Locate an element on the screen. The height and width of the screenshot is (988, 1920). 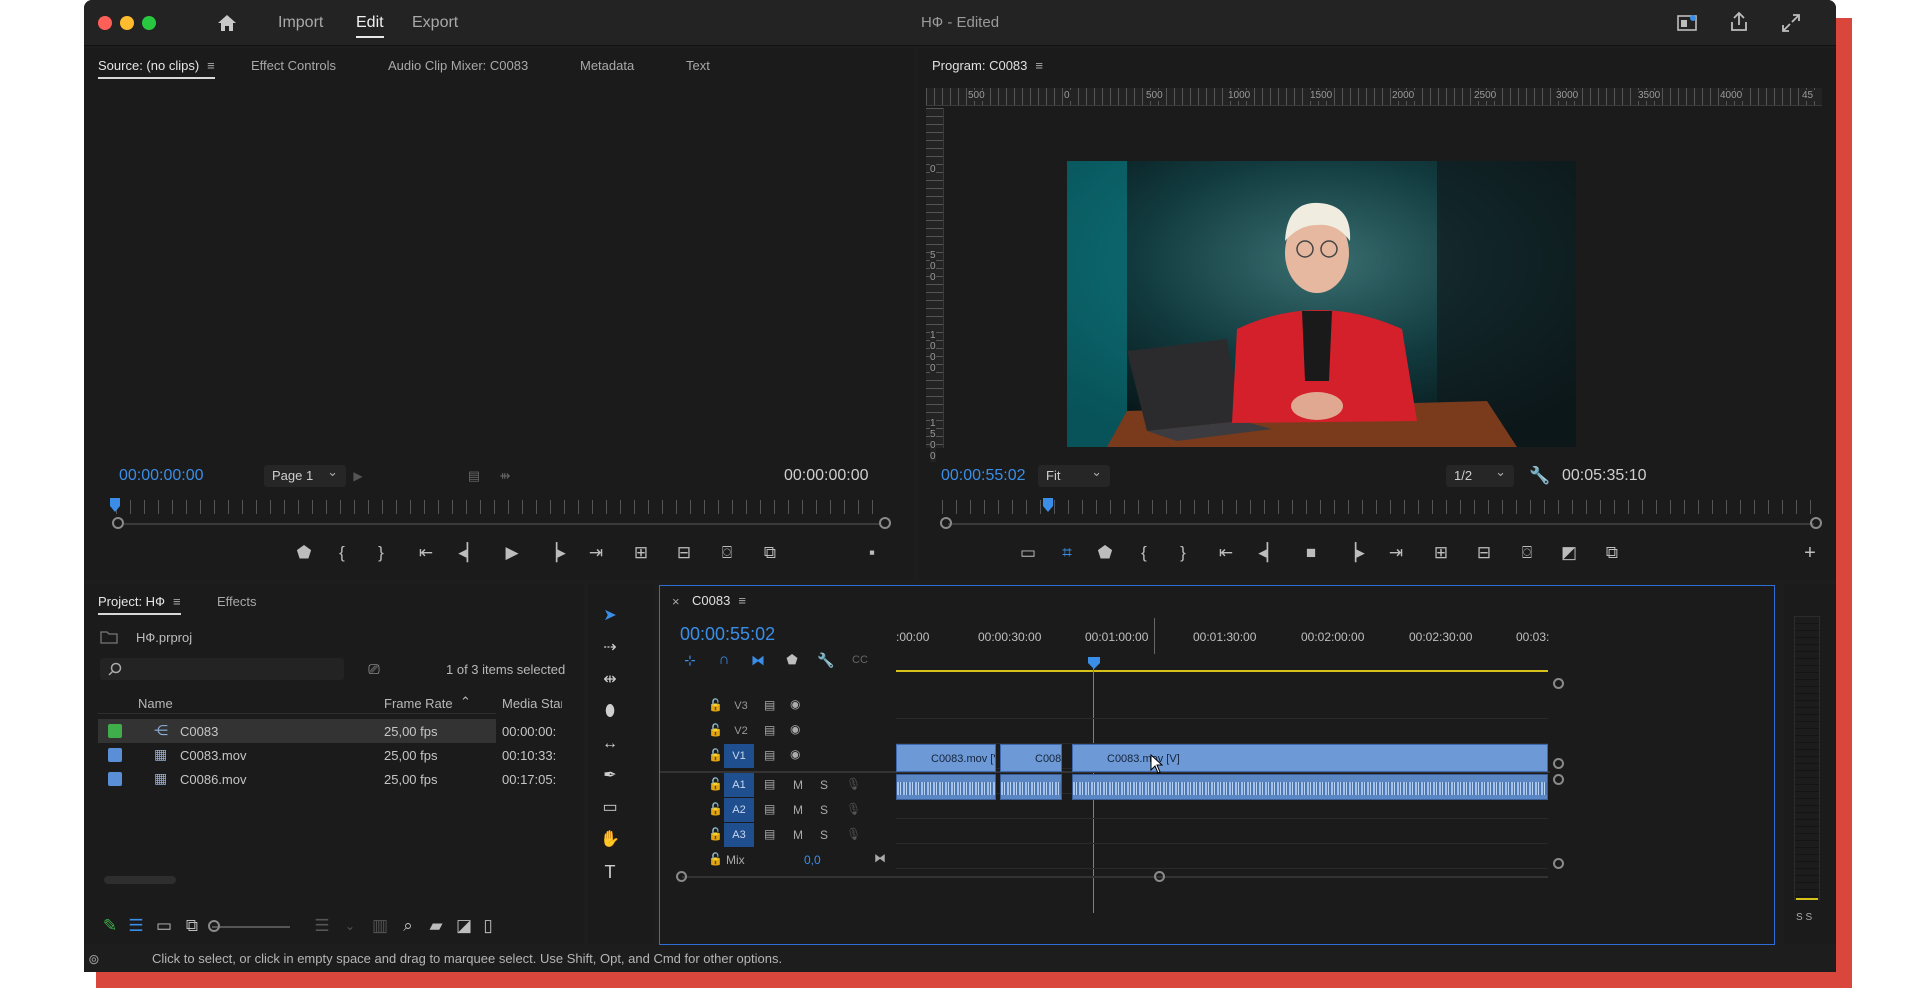
extract-icon: ⊟ is located at coordinates (1484, 553).